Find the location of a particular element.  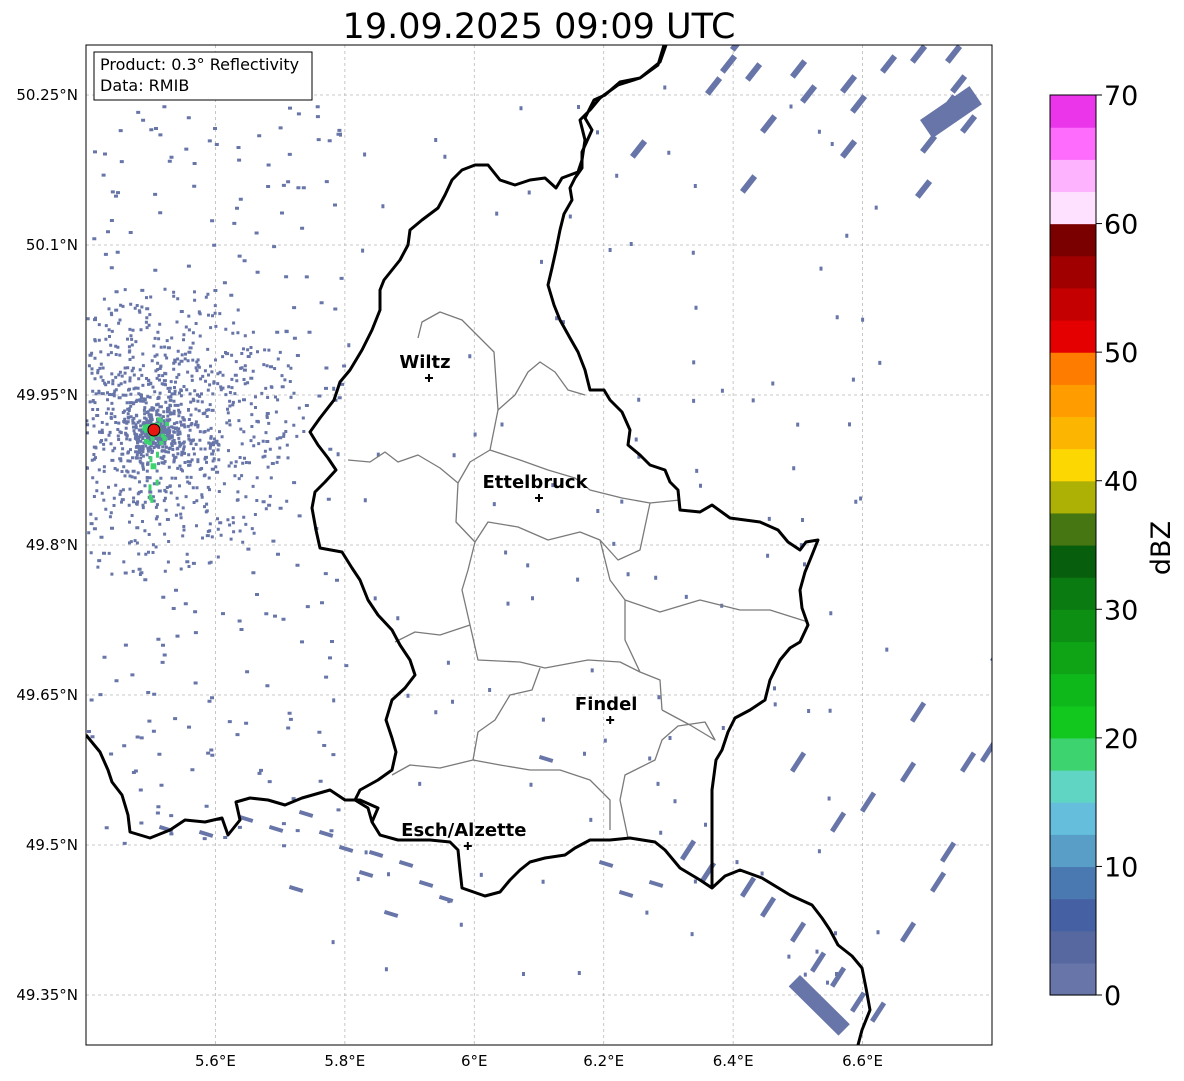

radar-site-marker is located at coordinates (154, 430).